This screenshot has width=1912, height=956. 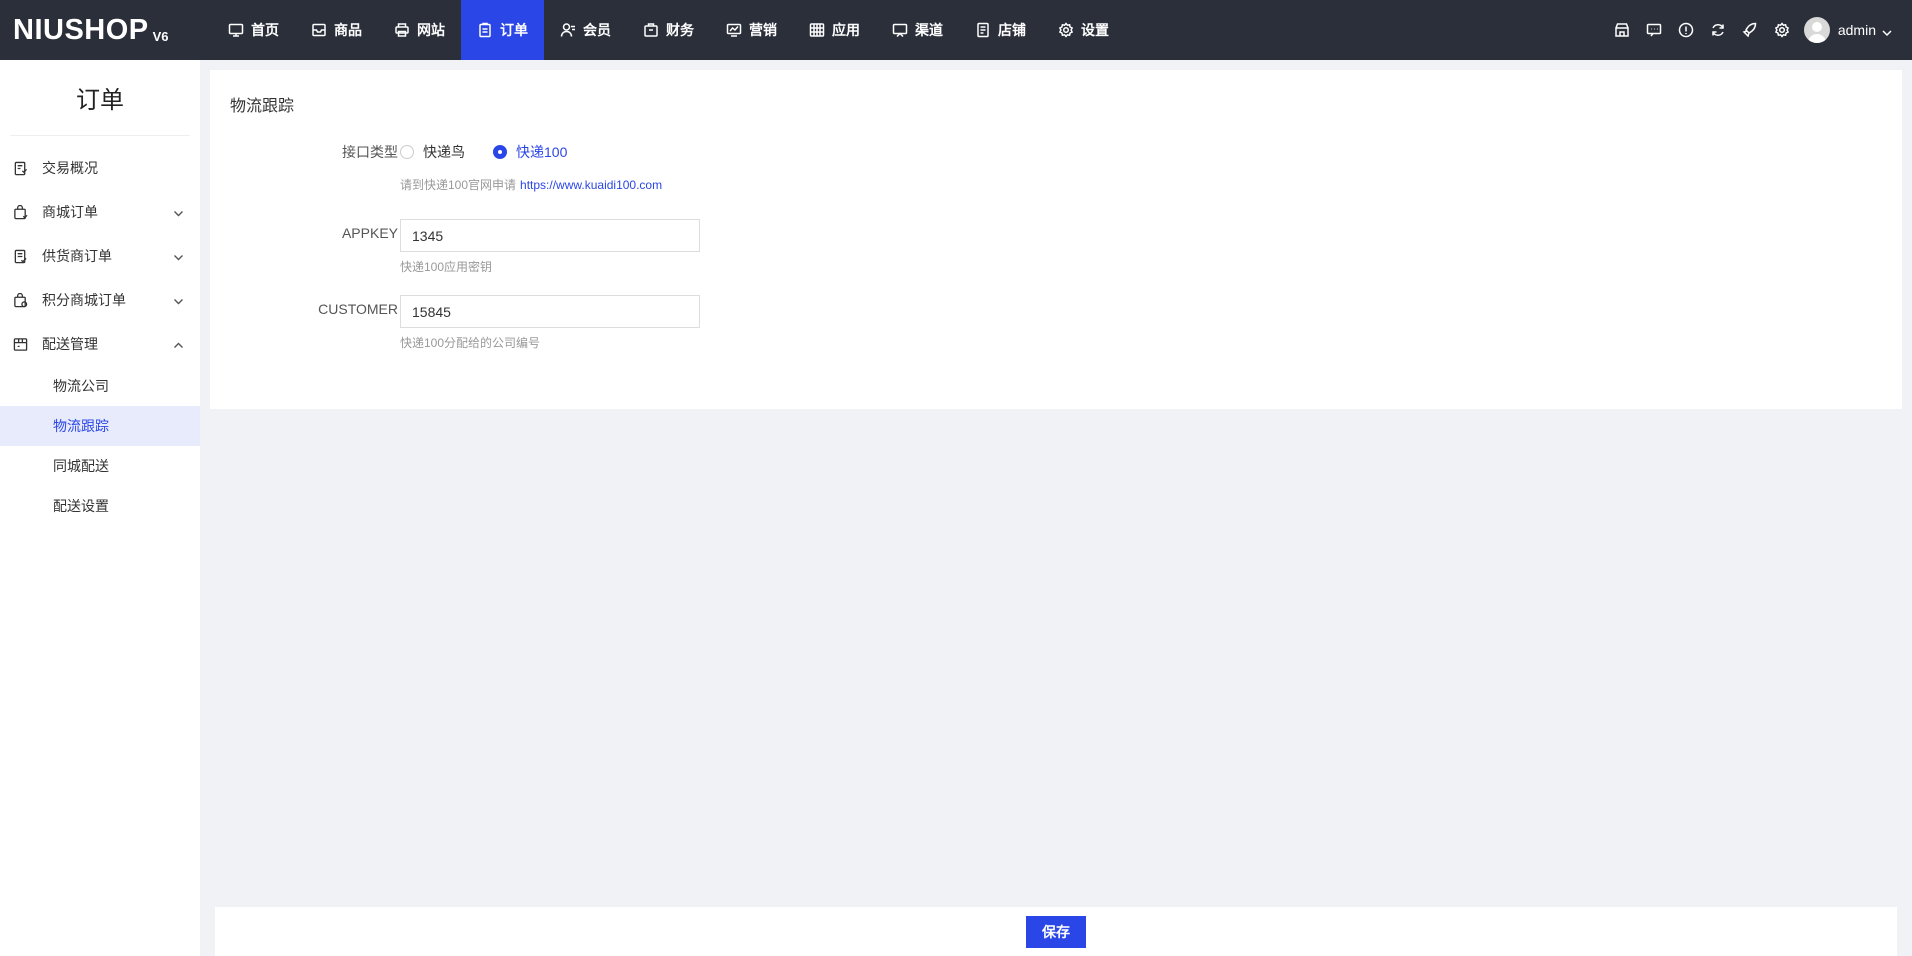 I want to click on sidebar-item-delivery: 配送管理, so click(x=100, y=344).